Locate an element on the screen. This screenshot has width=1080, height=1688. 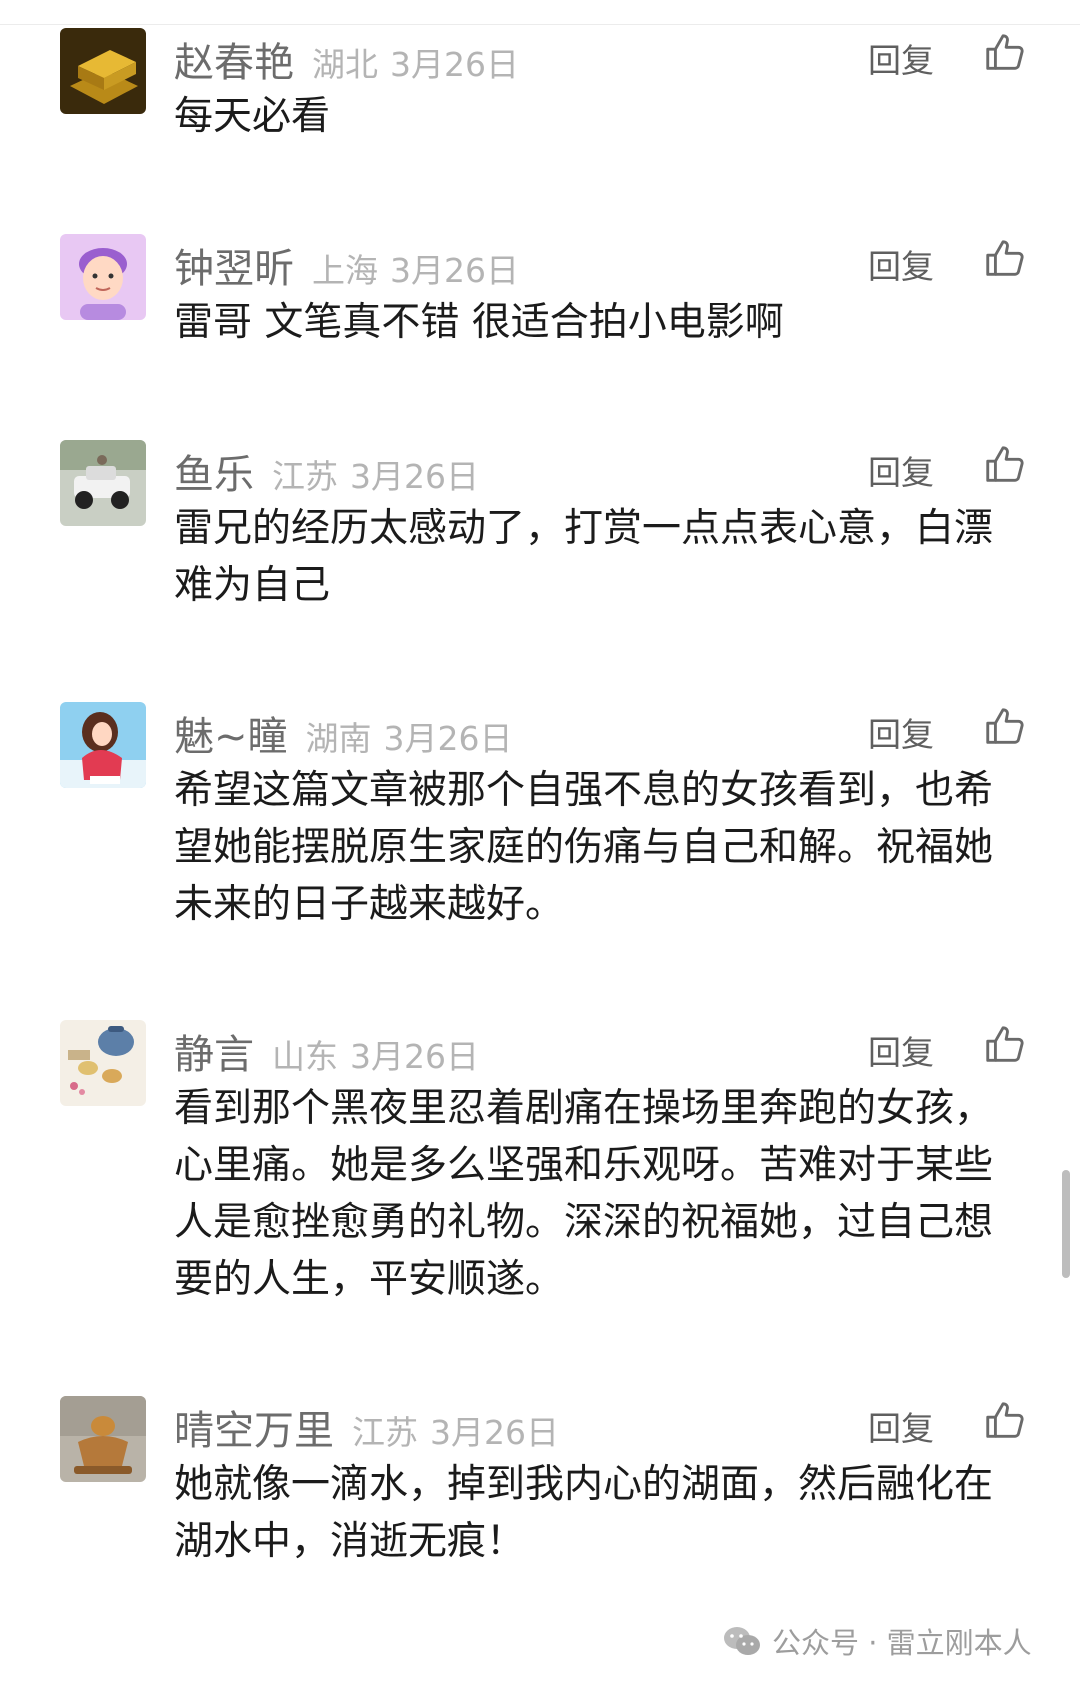
commenter-name: 鱼乐 is located at coordinates (214, 471).